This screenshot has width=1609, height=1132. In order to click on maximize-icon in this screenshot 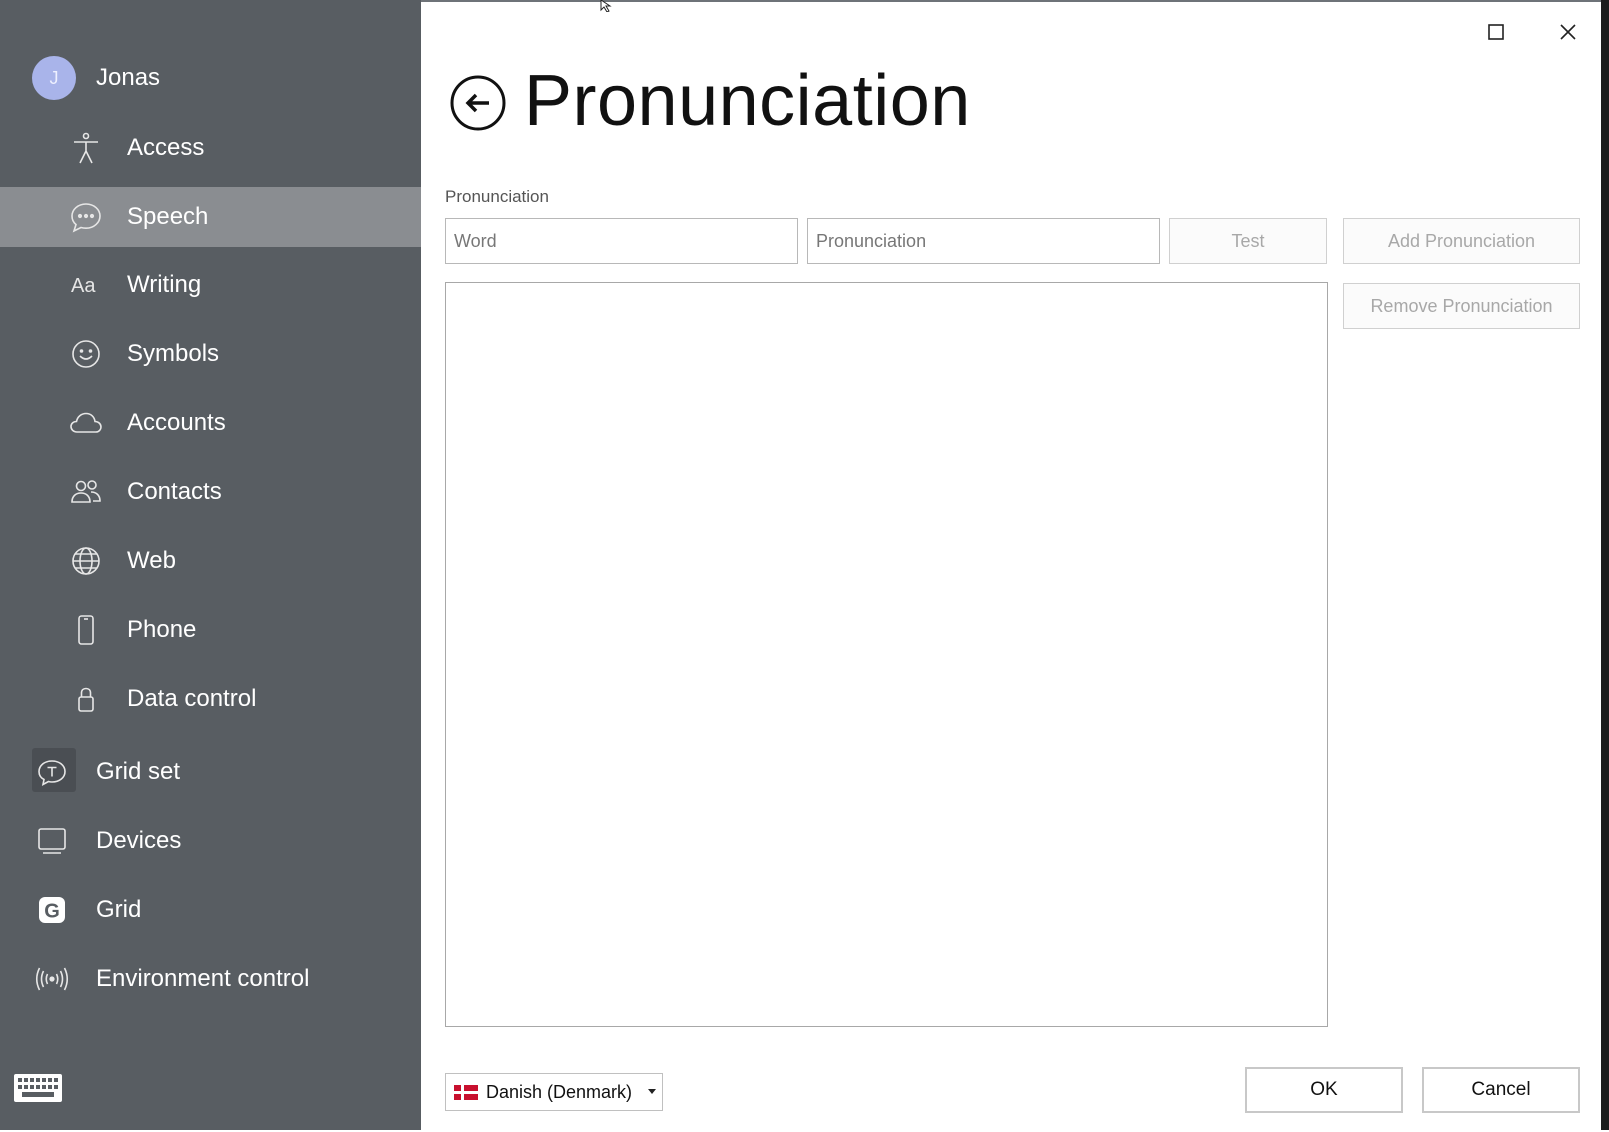, I will do `click(1496, 32)`.